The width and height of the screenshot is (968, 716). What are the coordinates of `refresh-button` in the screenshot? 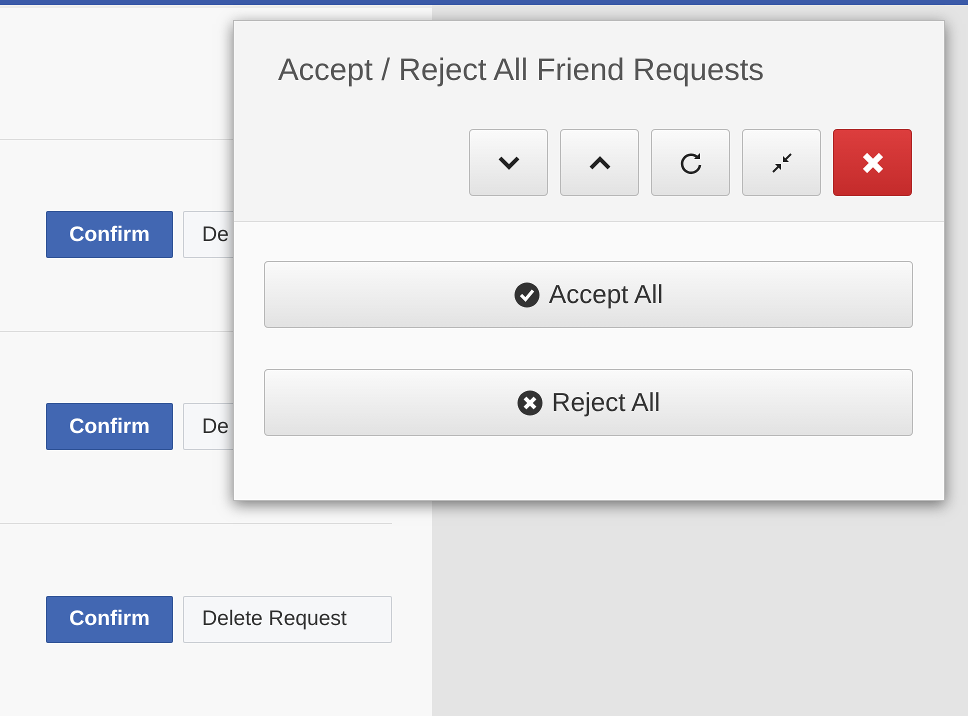 It's located at (690, 162).